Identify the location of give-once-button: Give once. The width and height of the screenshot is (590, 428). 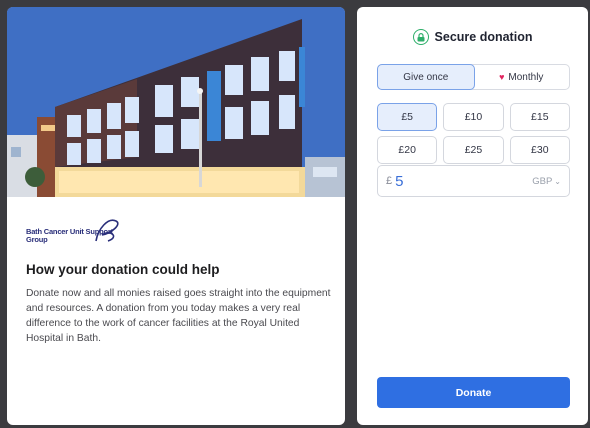
(426, 77).